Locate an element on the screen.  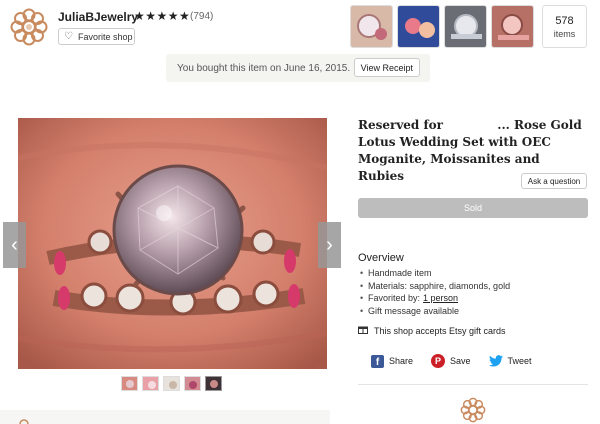
section-divider is located at coordinates (473, 384).